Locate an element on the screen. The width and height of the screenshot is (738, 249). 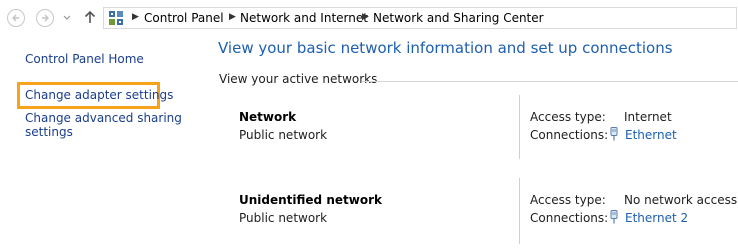
ethernet-2-connection-link: Ethernet 2 is located at coordinates (656, 218).